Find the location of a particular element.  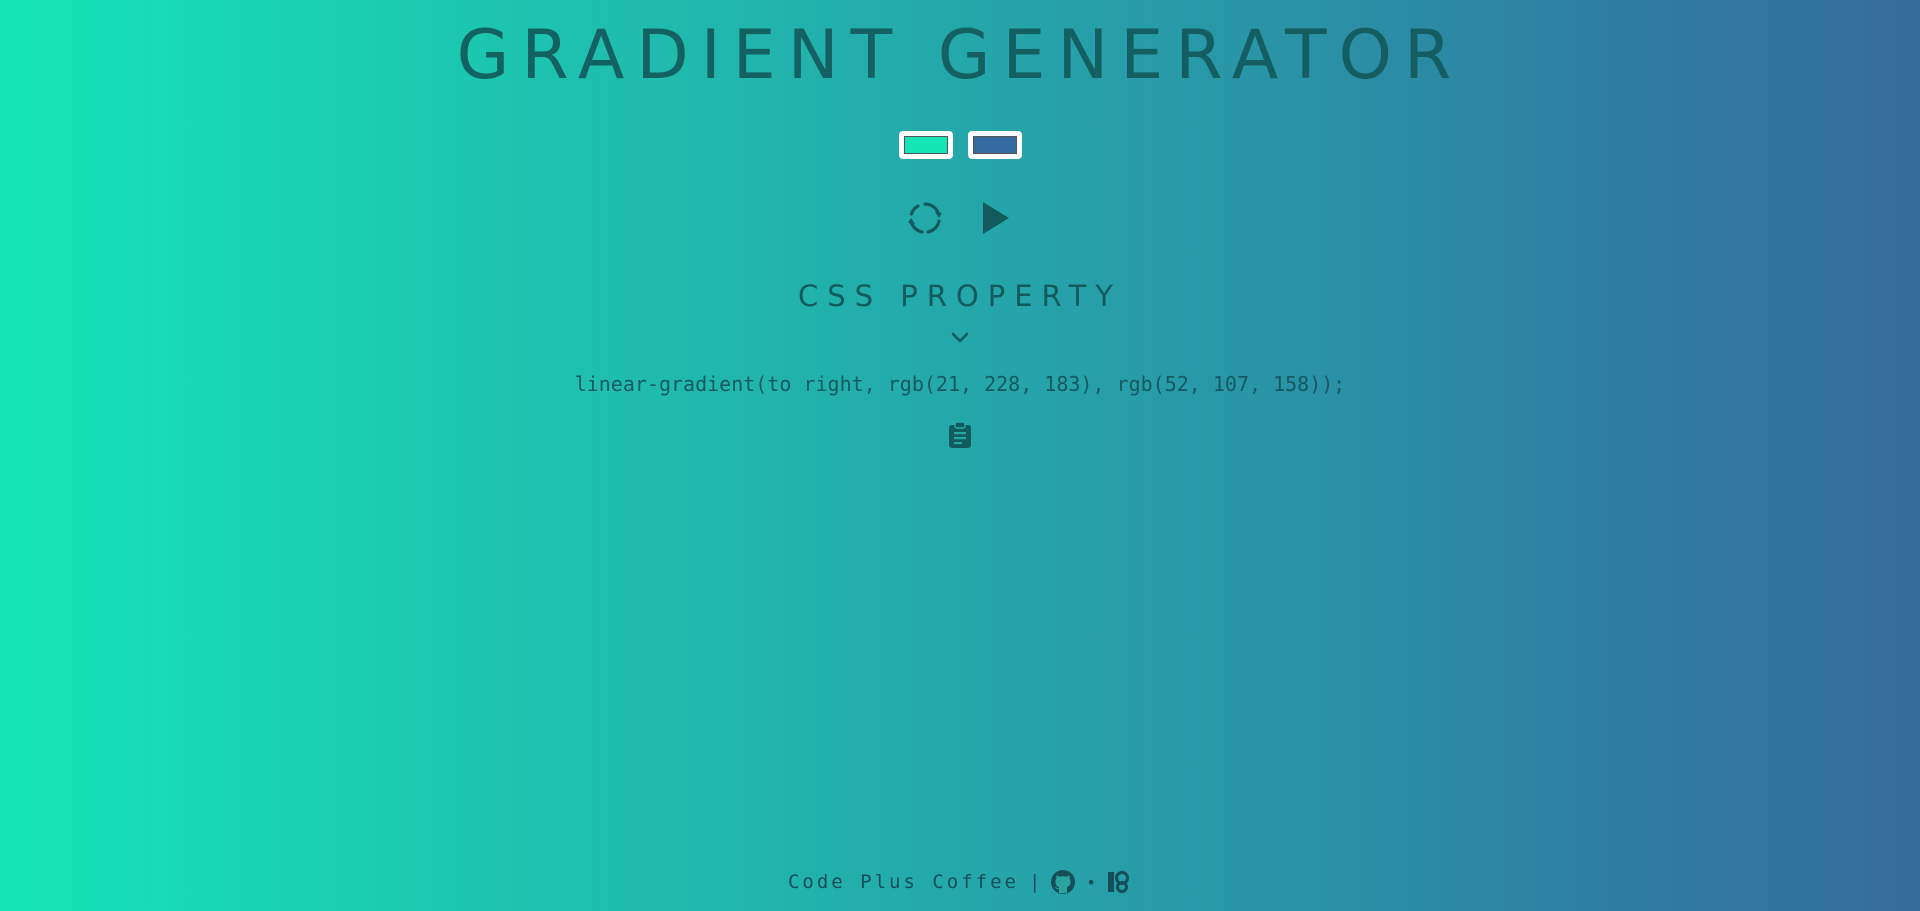

color-picker-two is located at coordinates (994, 145).